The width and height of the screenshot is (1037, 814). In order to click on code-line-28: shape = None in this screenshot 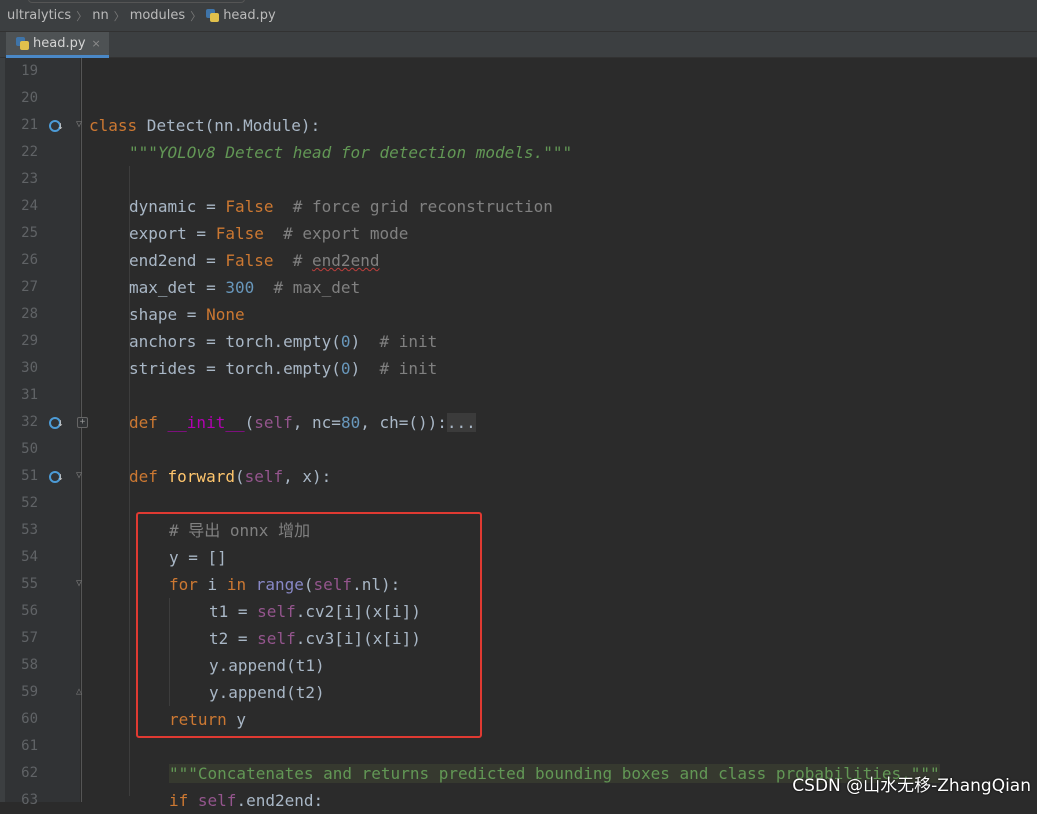, I will do `click(187, 314)`.